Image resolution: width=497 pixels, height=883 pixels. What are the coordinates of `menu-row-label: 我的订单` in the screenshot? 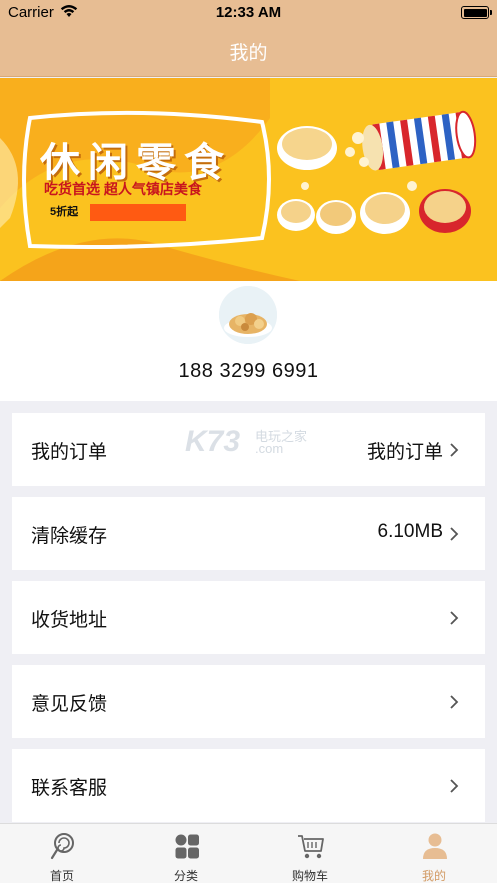 It's located at (69, 452).